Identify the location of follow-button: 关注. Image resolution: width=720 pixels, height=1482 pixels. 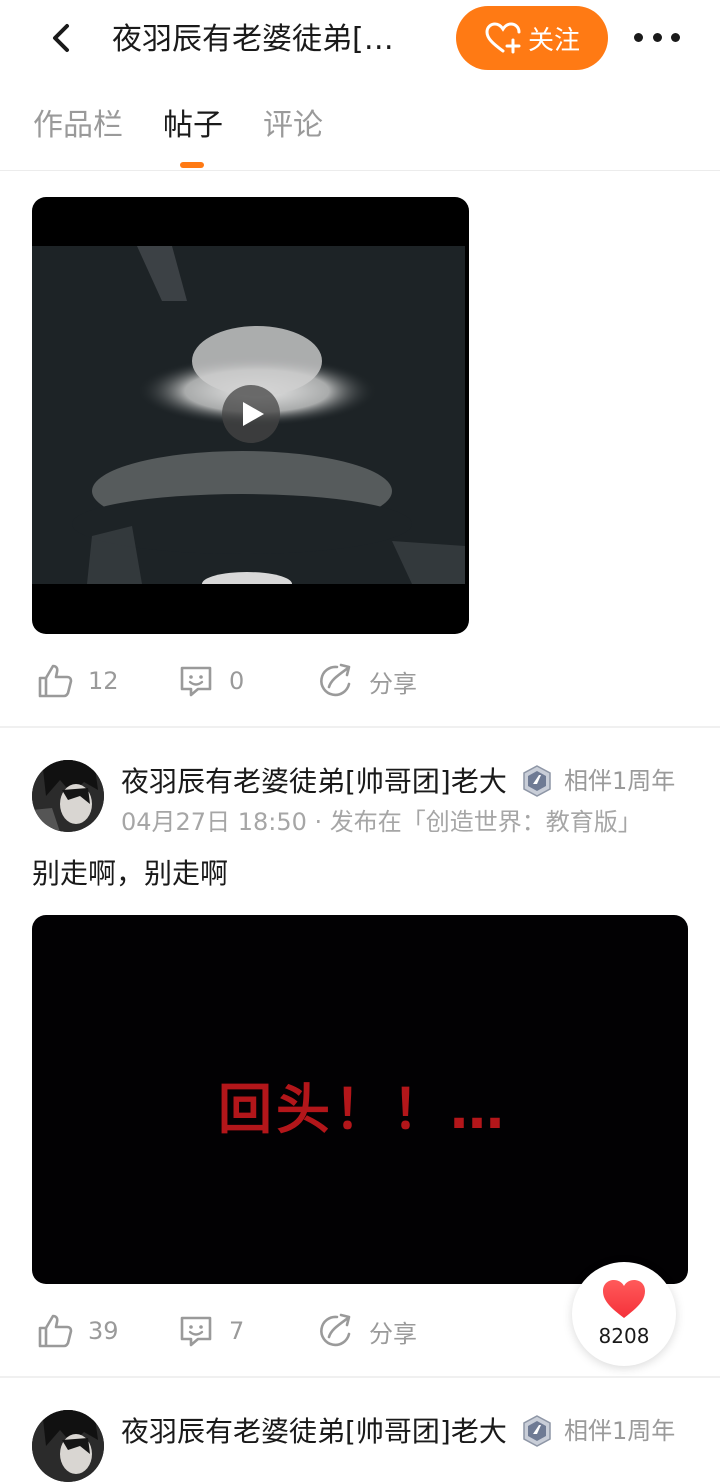
(532, 38).